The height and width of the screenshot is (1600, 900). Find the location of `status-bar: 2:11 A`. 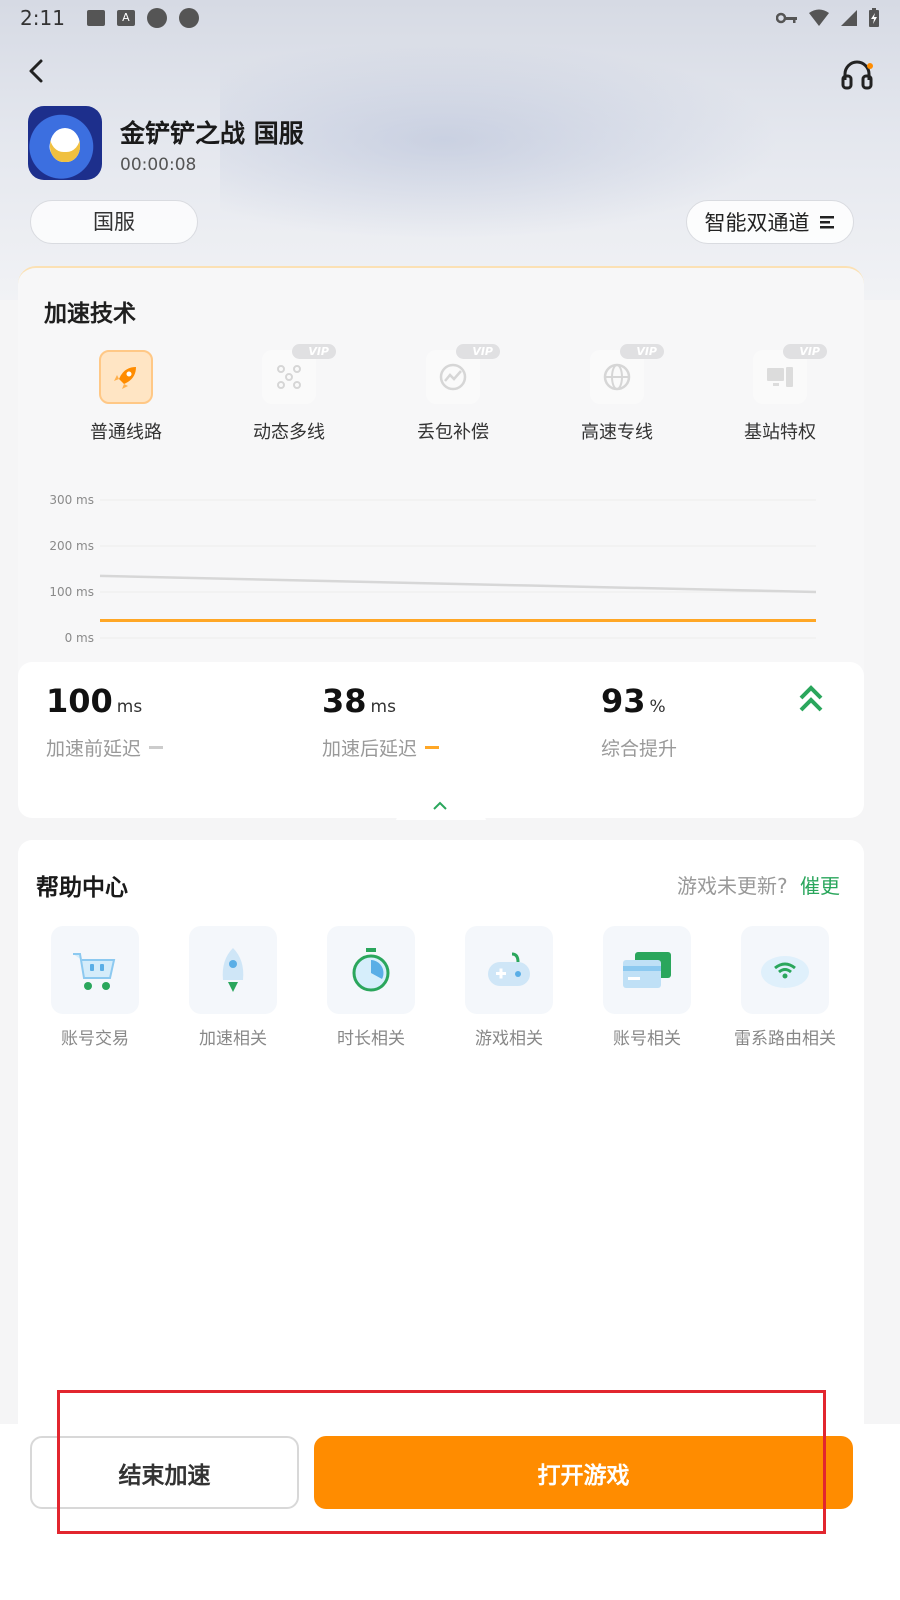

status-bar: 2:11 A is located at coordinates (450, 18).